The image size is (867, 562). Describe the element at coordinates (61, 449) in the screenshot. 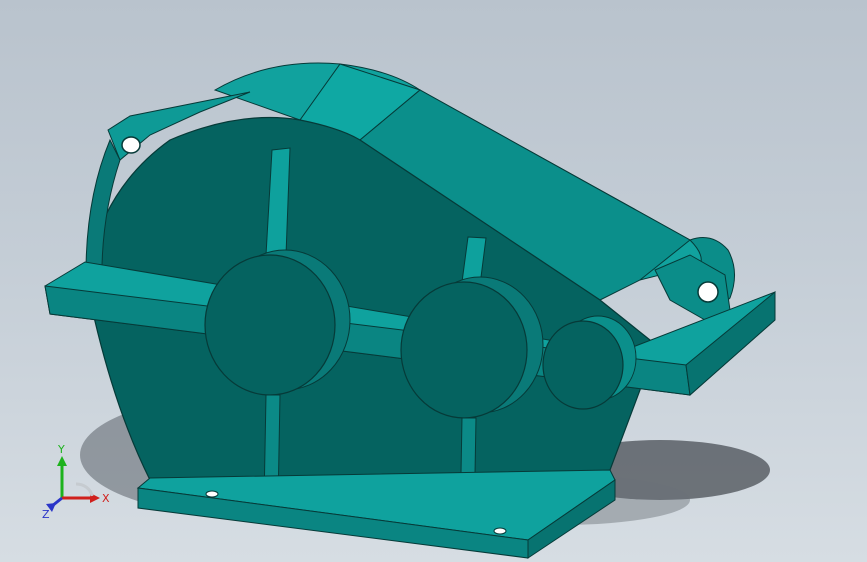

I see `y-axis-label: Y` at that location.